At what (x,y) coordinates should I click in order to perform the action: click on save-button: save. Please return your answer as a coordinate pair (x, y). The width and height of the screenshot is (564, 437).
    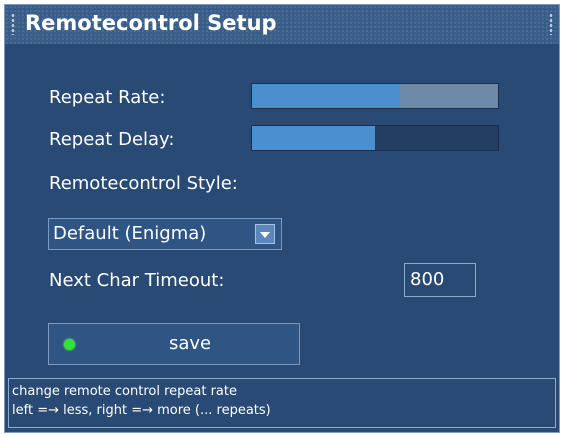
    Looking at the image, I should click on (174, 344).